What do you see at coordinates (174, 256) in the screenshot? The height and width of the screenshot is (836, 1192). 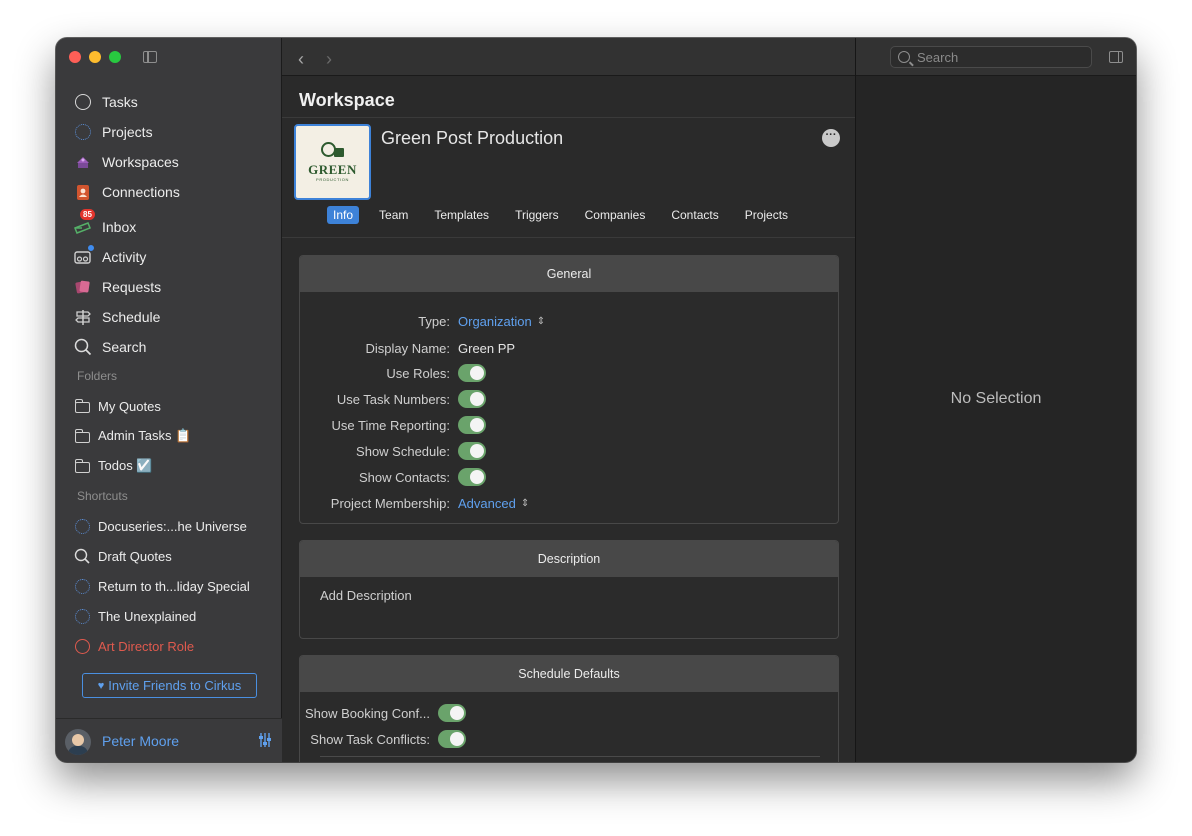 I see `sidebar-item-activity: Activity` at bounding box center [174, 256].